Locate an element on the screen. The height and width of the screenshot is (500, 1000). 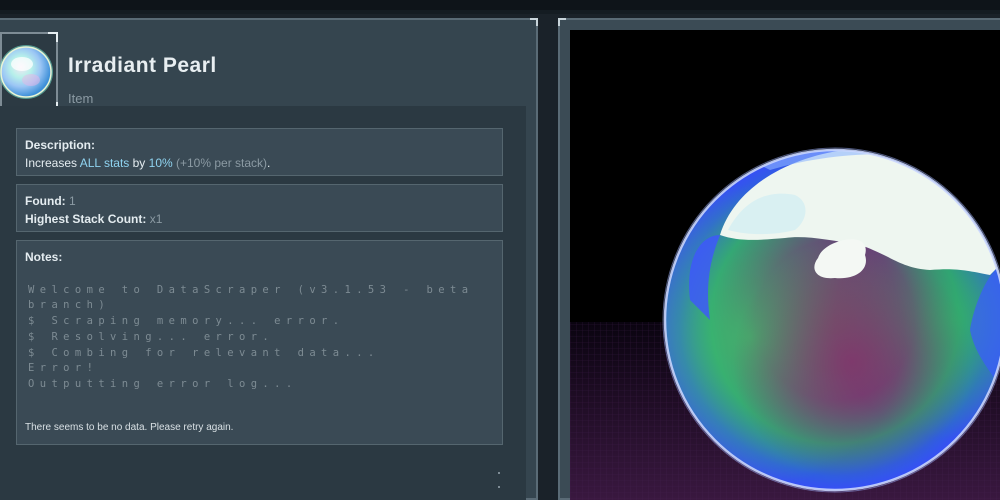
item-name: Irradiant Pearl is located at coordinates (142, 65).